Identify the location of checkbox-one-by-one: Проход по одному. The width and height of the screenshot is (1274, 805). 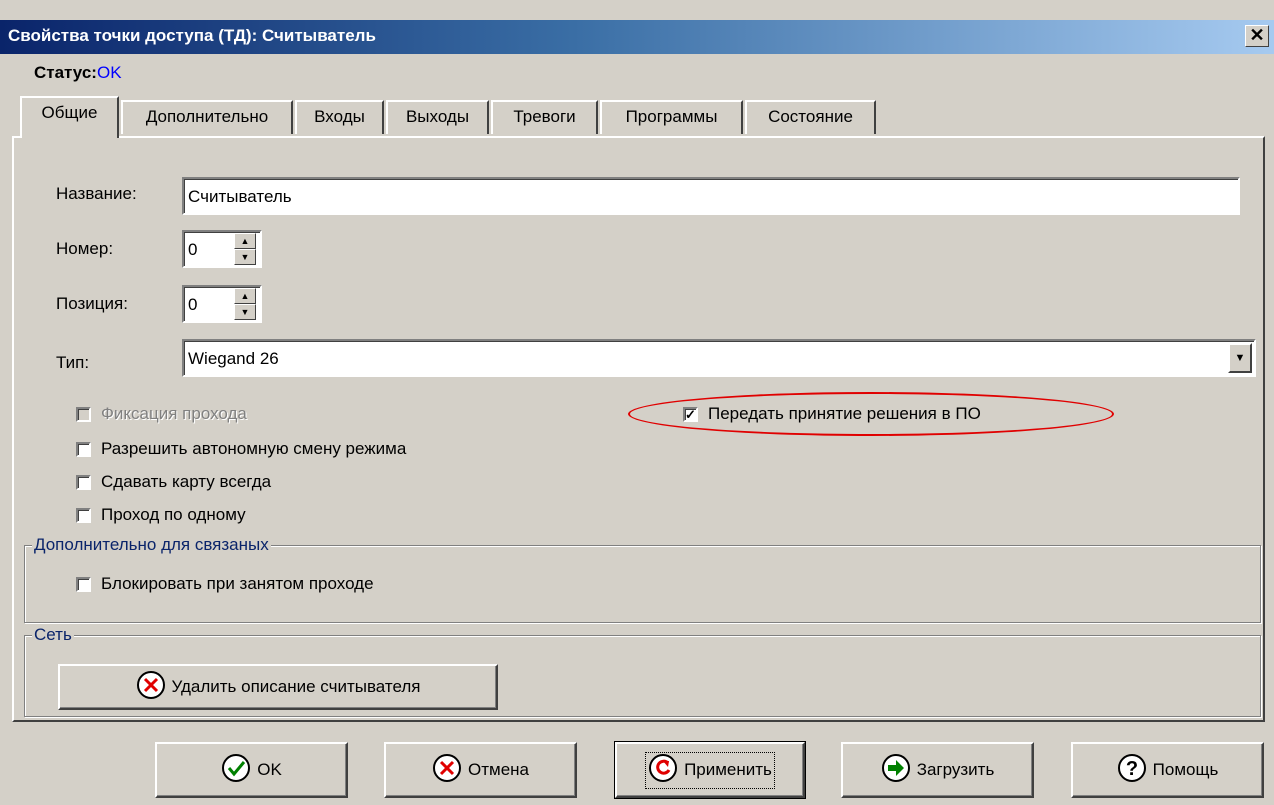
(161, 515).